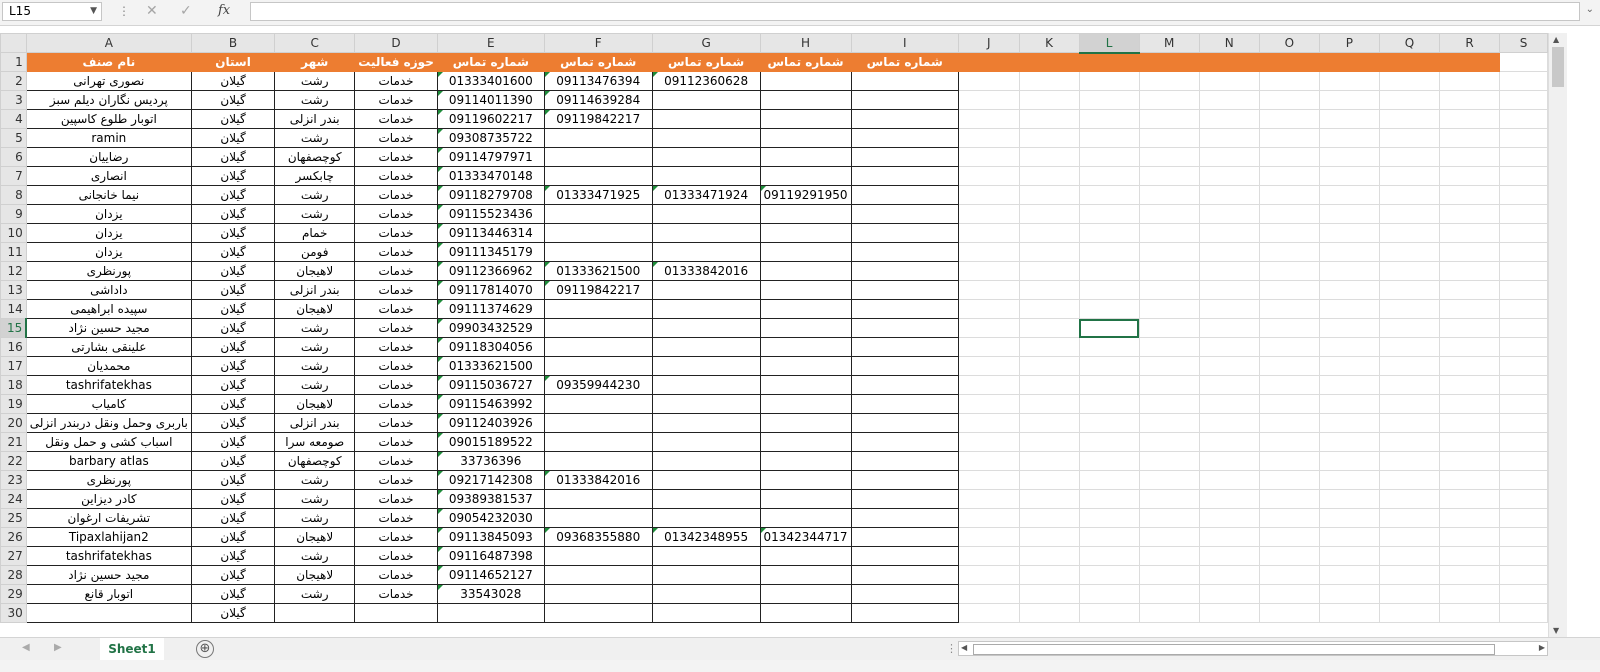 Image resolution: width=1600 pixels, height=672 pixels. I want to click on cell-a: سپیده ابراهیمی, so click(108, 309).